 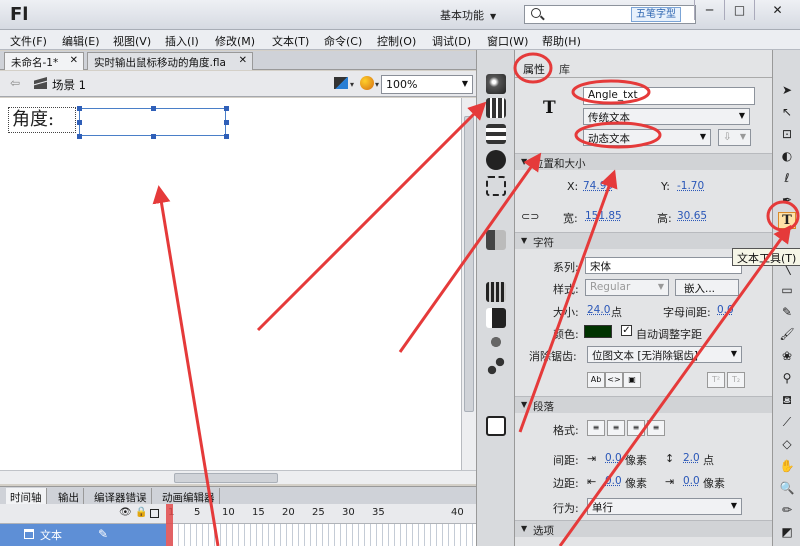 What do you see at coordinates (324, 535) in the screenshot?
I see `frame-cells` at bounding box center [324, 535].